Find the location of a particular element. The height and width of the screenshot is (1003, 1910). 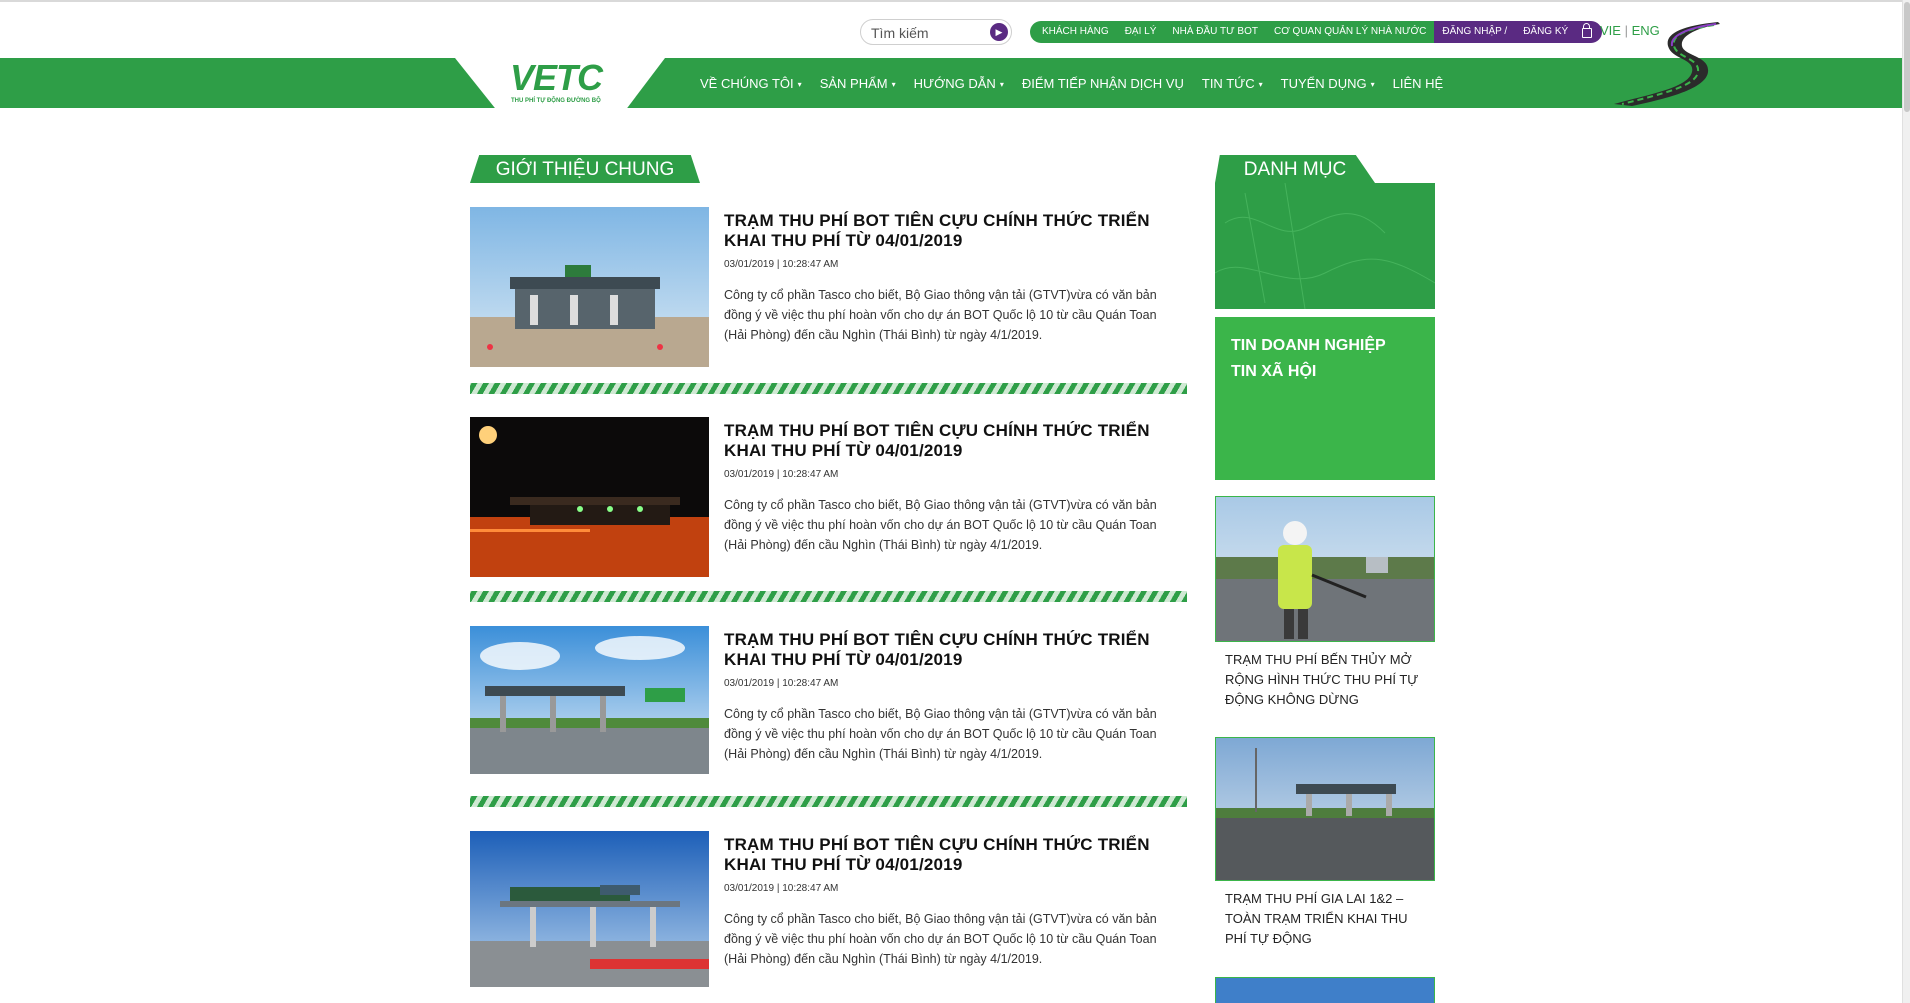

nav-products: SẢN PHẨM ▾ is located at coordinates (858, 83).